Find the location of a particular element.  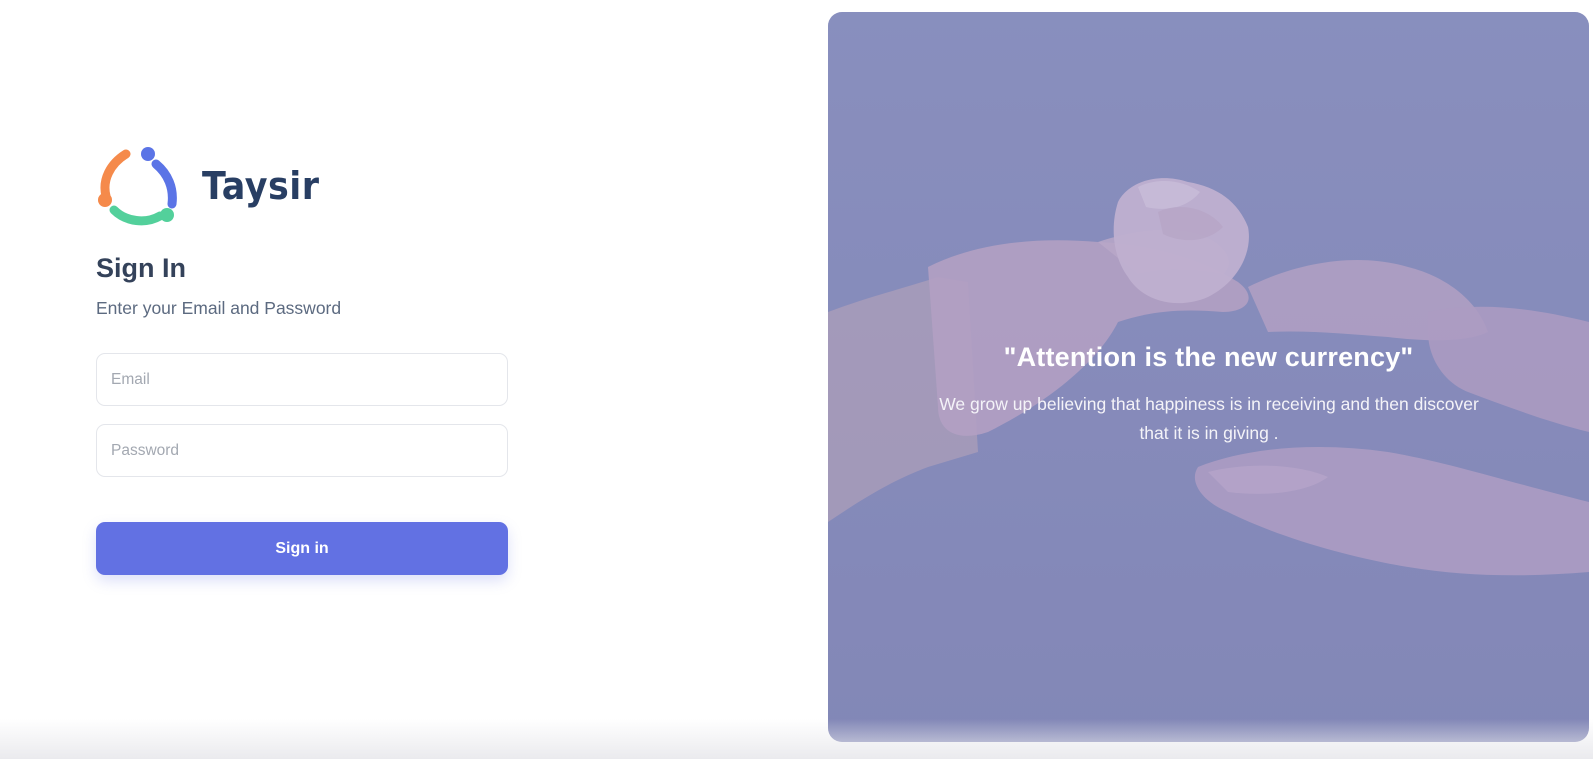

brand-logo-row: Taysir is located at coordinates (213, 186).